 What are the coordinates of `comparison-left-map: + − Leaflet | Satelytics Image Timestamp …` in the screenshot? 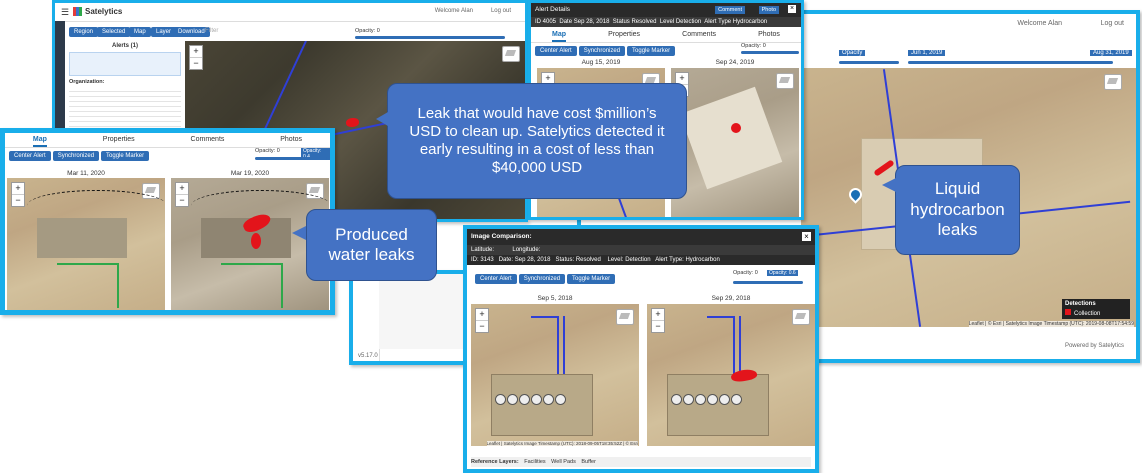 It's located at (555, 375).